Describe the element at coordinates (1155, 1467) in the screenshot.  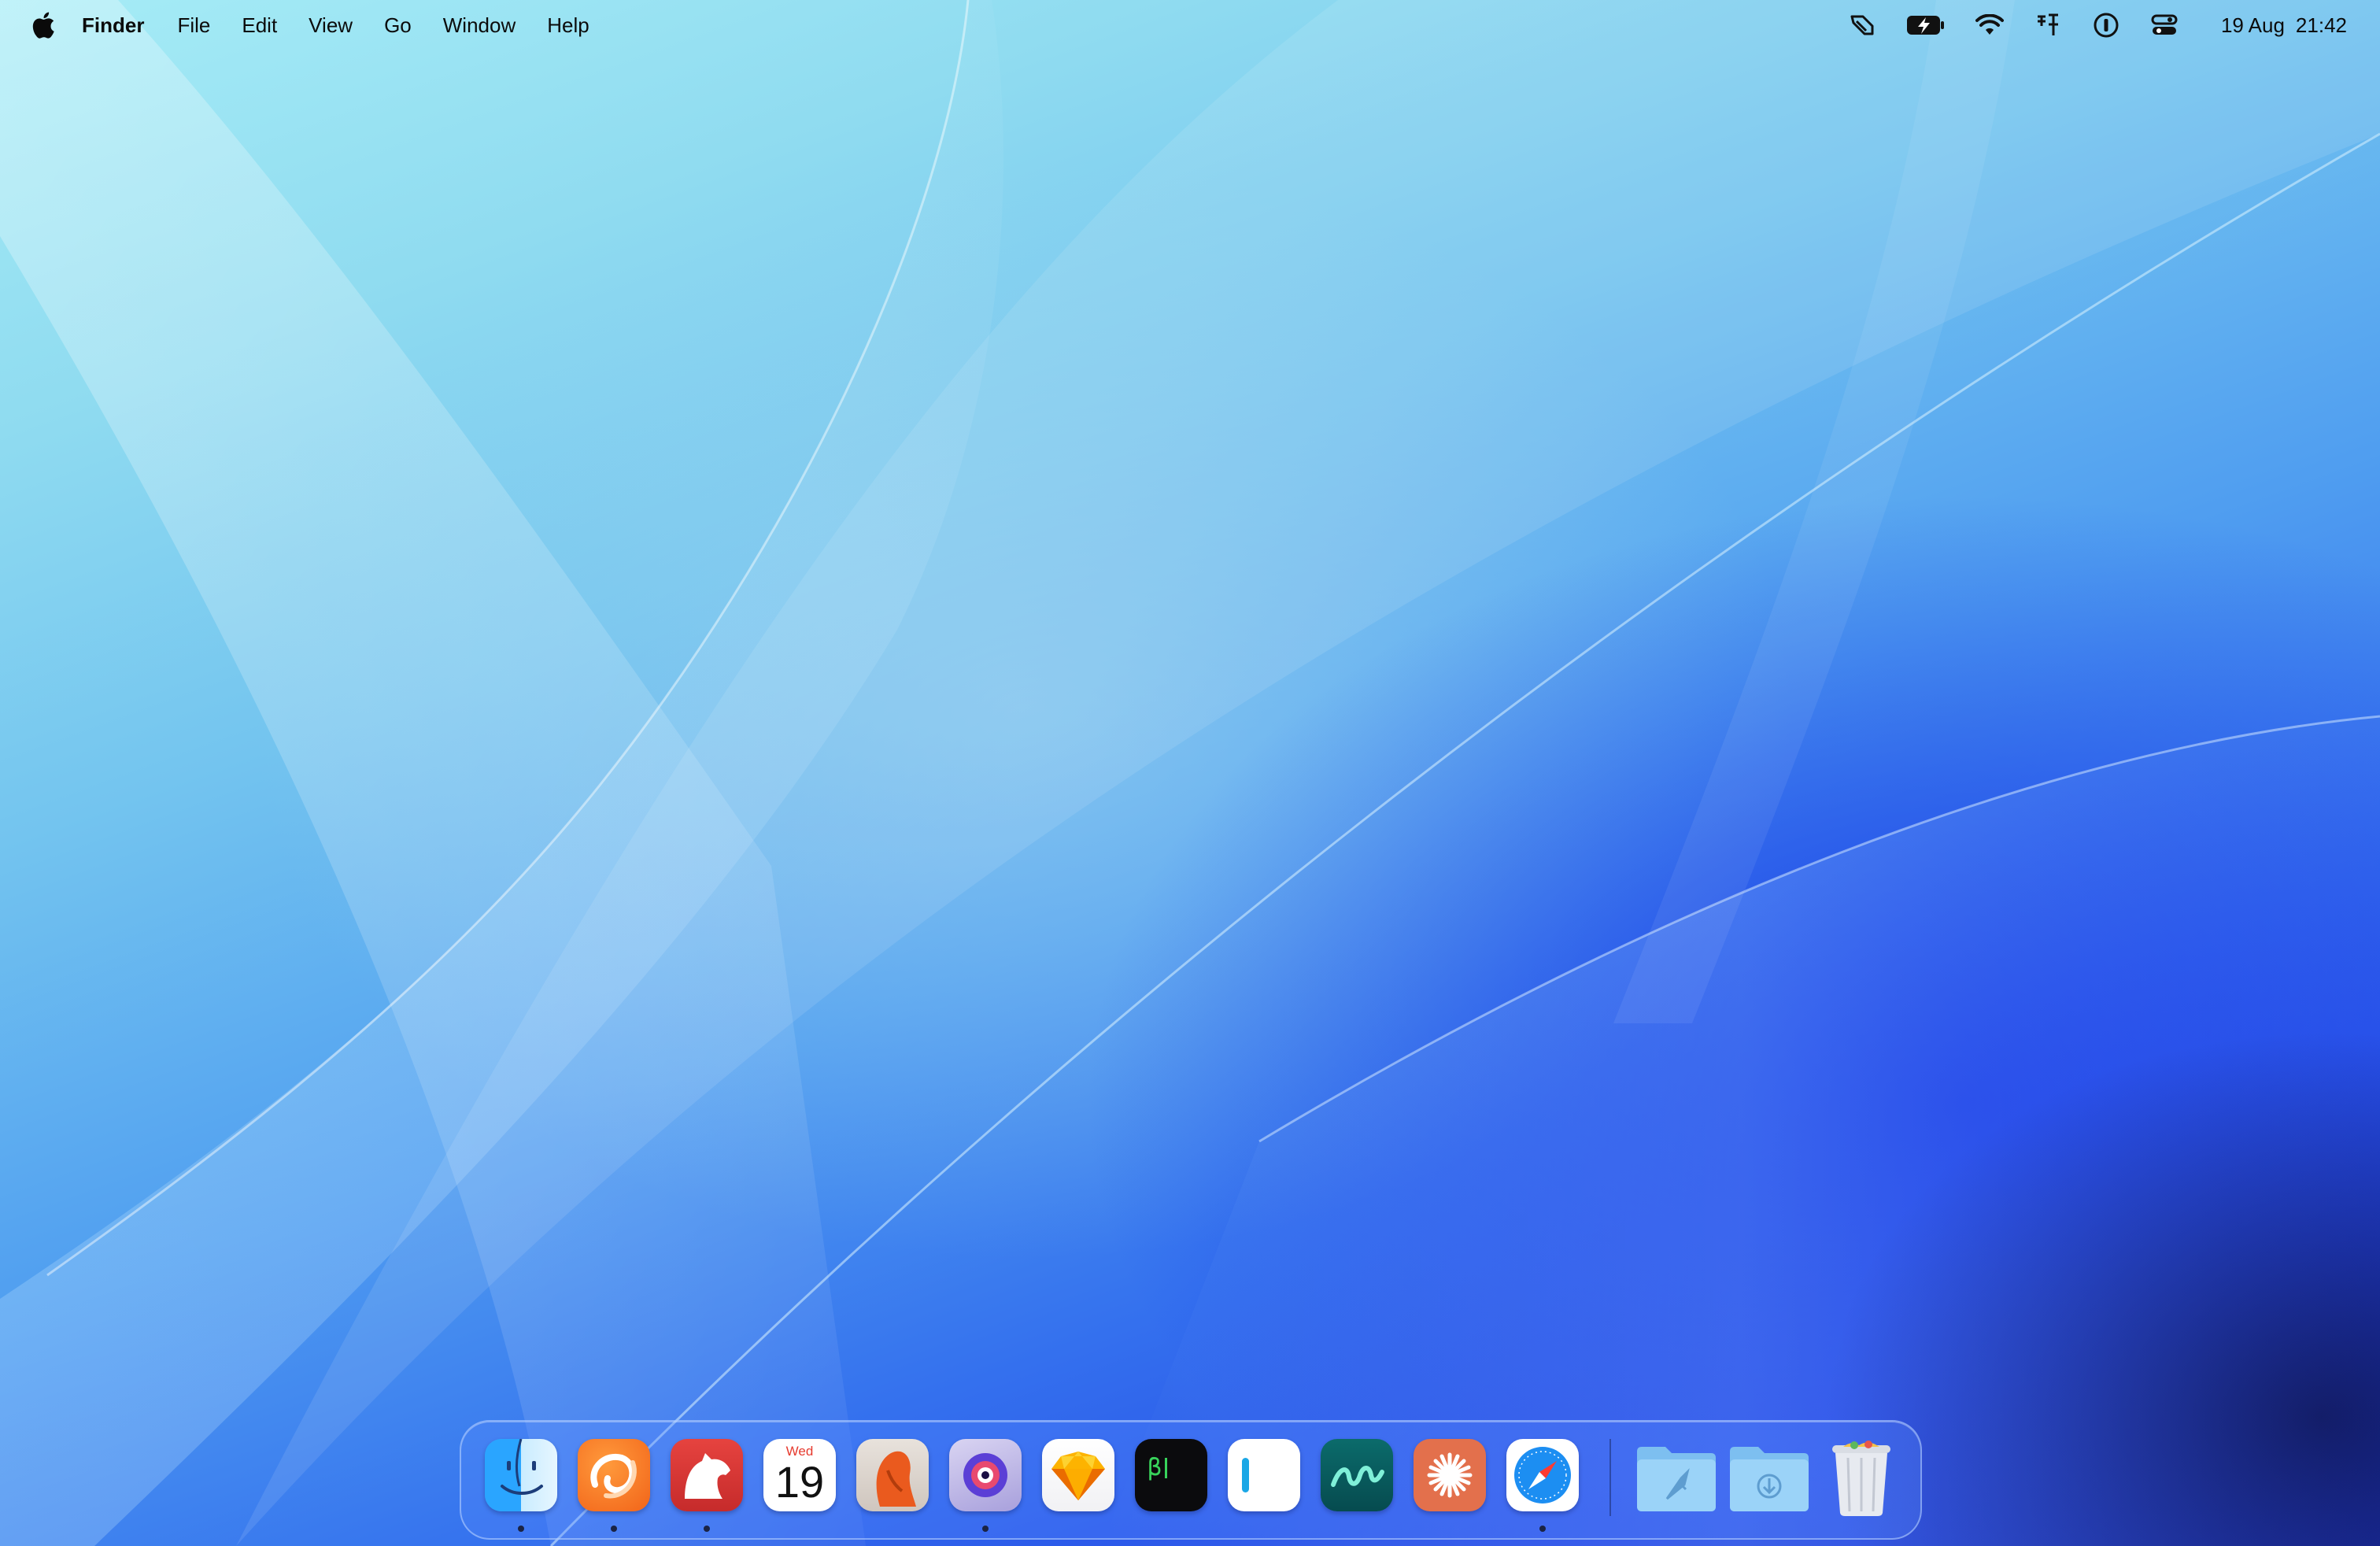
I see `svg-text: β` at that location.